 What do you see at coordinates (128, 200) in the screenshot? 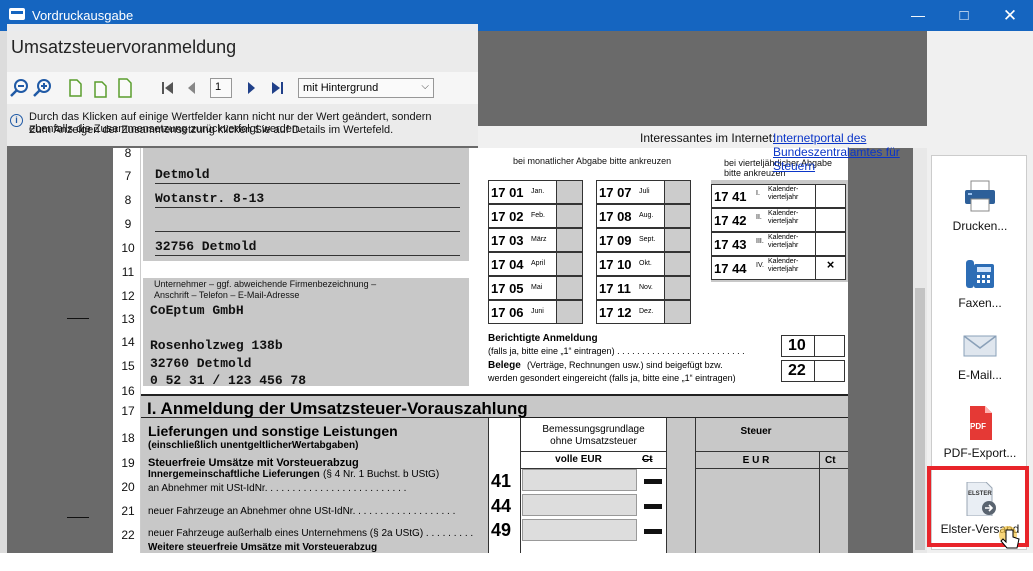
I see `line-number: 8` at bounding box center [128, 200].